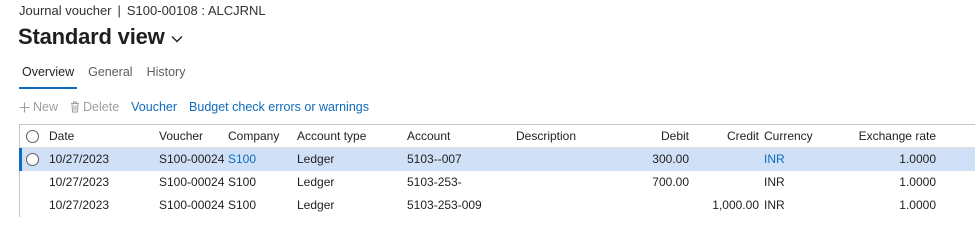 This screenshot has width=975, height=249. I want to click on page-title: Standard view, so click(91, 36).